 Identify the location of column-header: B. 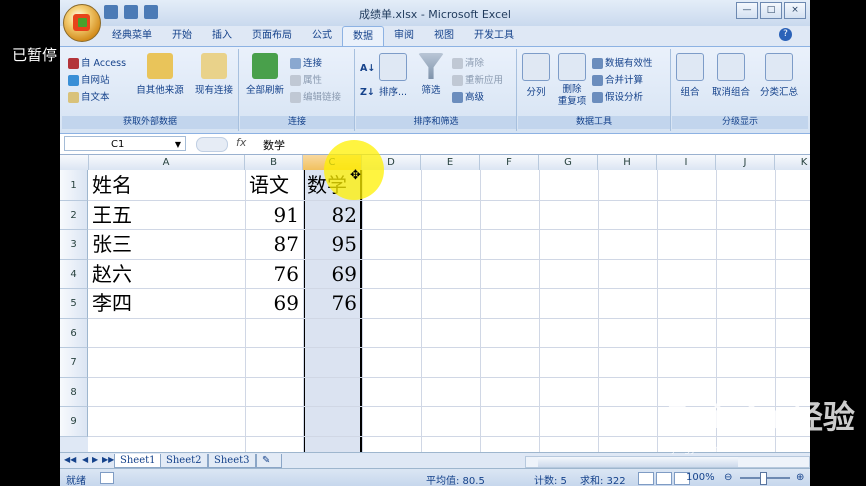
(274, 162).